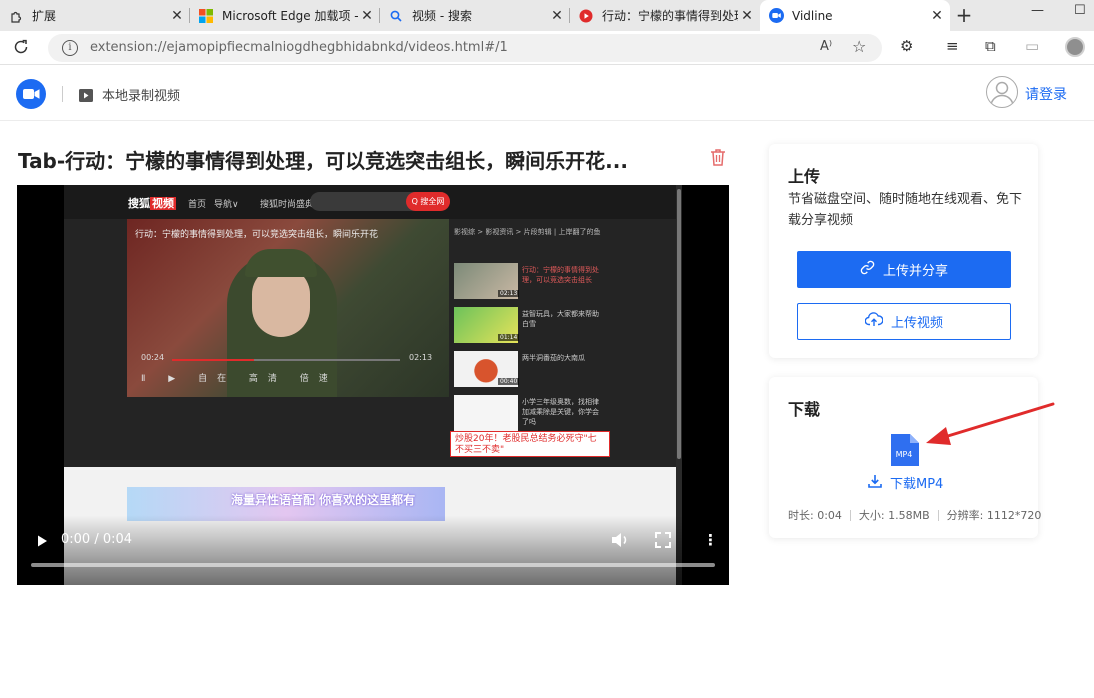  I want to click on frame-brand-a: 搜狐, so click(139, 203).